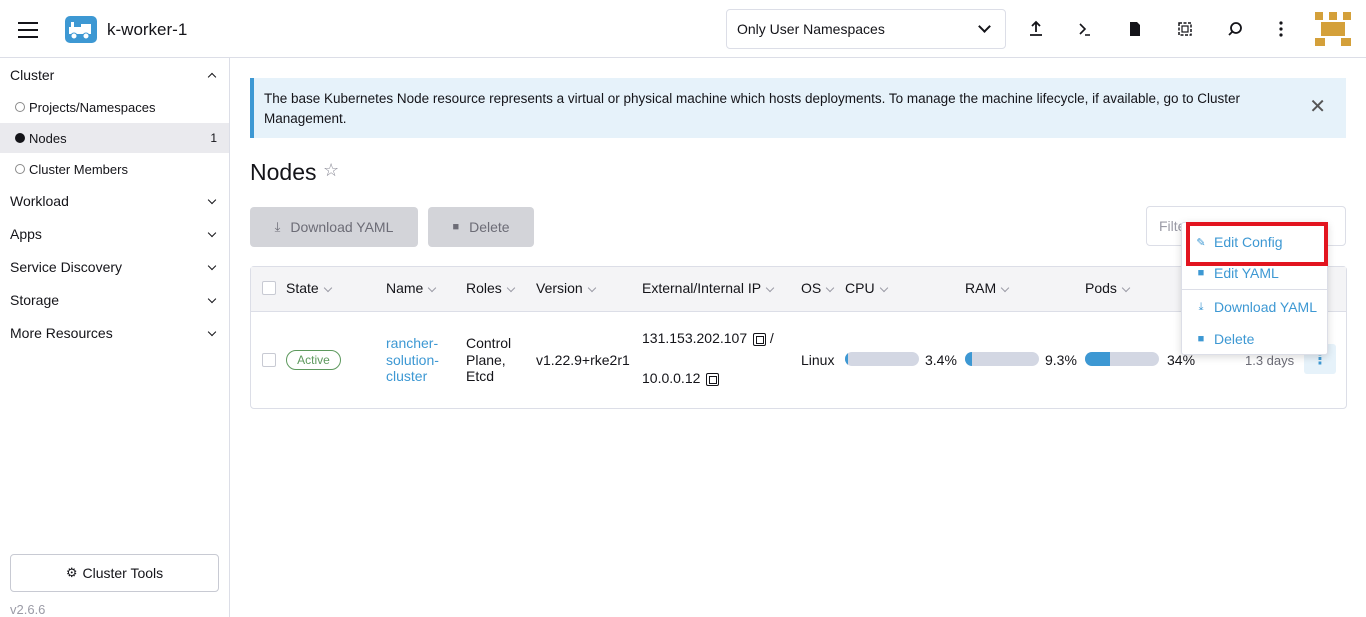 The width and height of the screenshot is (1366, 617). Describe the element at coordinates (114, 138) in the screenshot. I see `sidebar-item-nodes: Nodes 1` at that location.